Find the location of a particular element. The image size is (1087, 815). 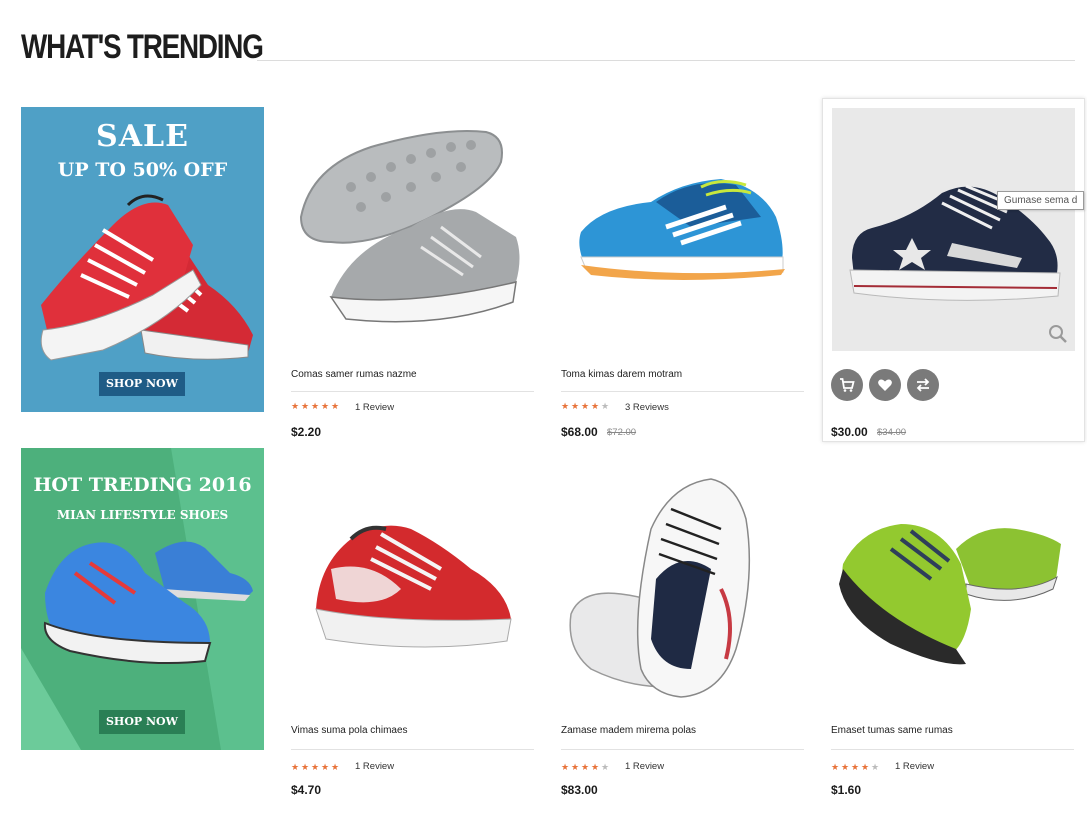

old-price: $34.00 is located at coordinates (892, 432).